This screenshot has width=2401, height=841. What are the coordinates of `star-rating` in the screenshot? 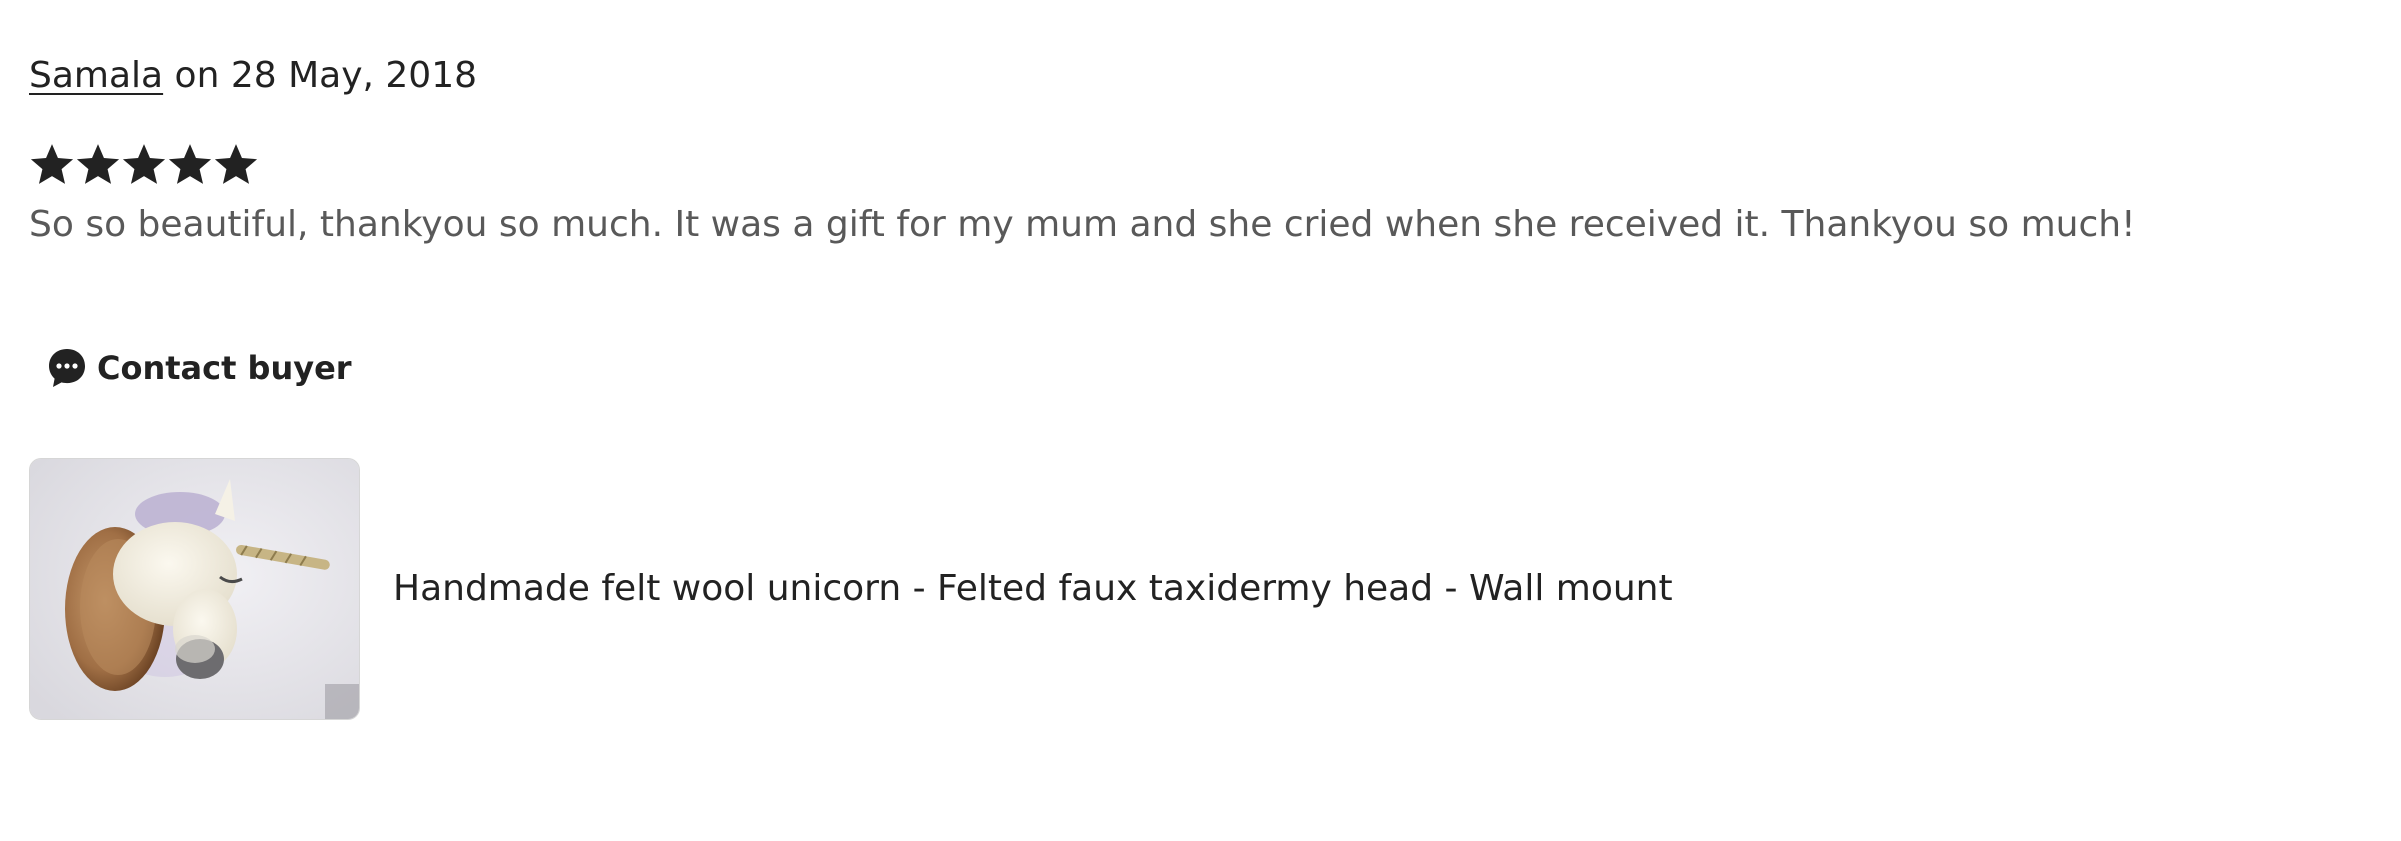 It's located at (144, 166).